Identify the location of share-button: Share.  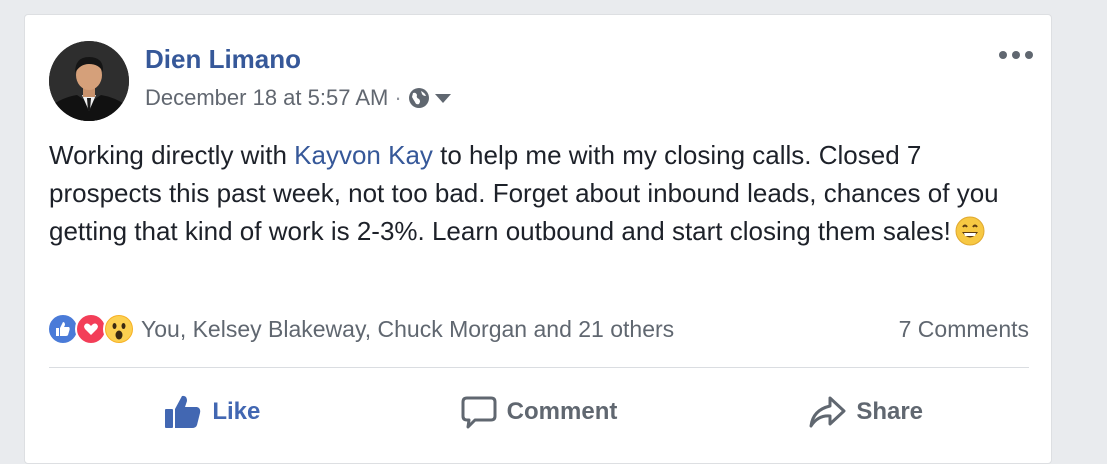
(865, 412).